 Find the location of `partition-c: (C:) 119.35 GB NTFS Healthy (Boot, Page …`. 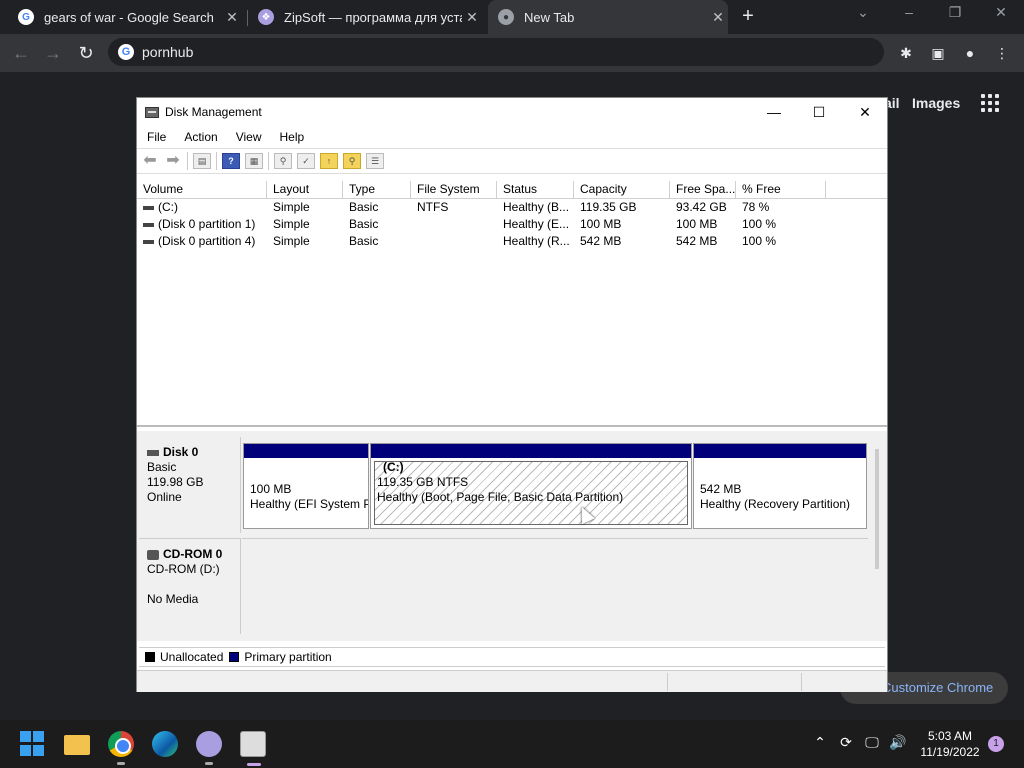

partition-c: (C:) 119.35 GB NTFS Healthy (Boot, Page … is located at coordinates (531, 486).